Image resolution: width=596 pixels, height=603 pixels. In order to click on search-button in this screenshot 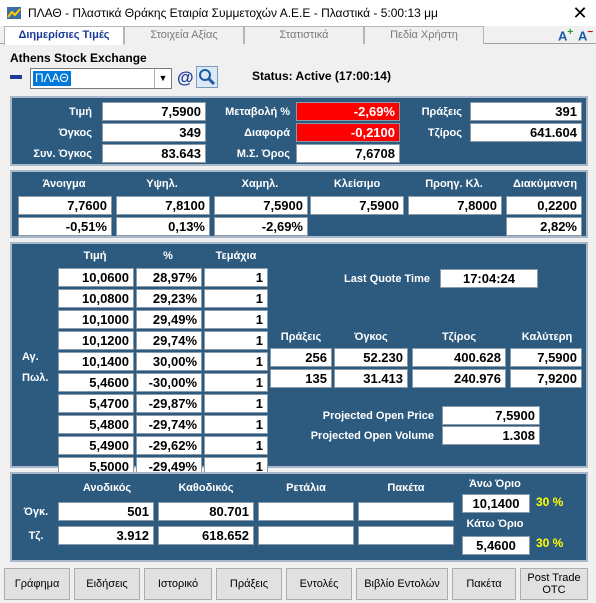, I will do `click(207, 77)`.